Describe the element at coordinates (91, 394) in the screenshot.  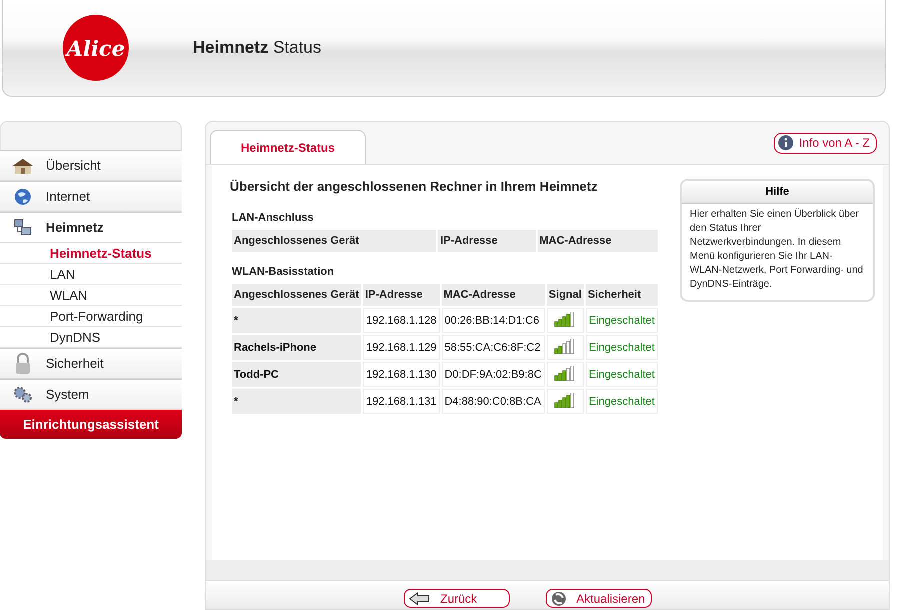
I see `sidebar-item: System` at that location.